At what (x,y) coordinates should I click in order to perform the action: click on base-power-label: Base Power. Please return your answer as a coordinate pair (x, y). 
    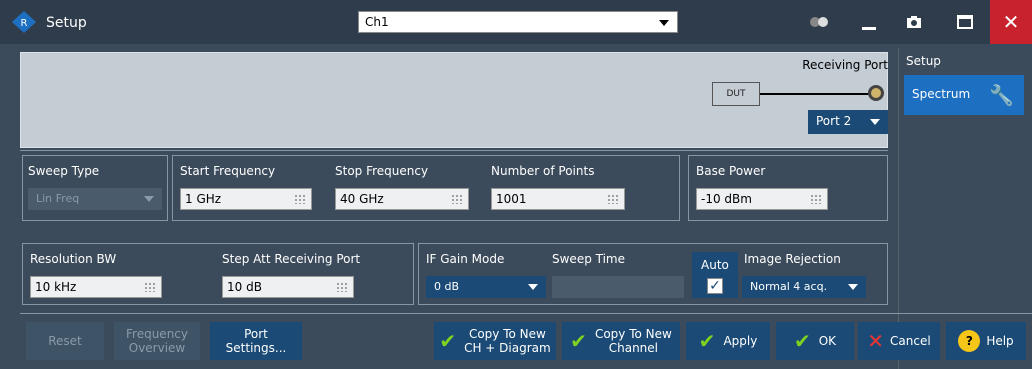
    Looking at the image, I should click on (731, 171).